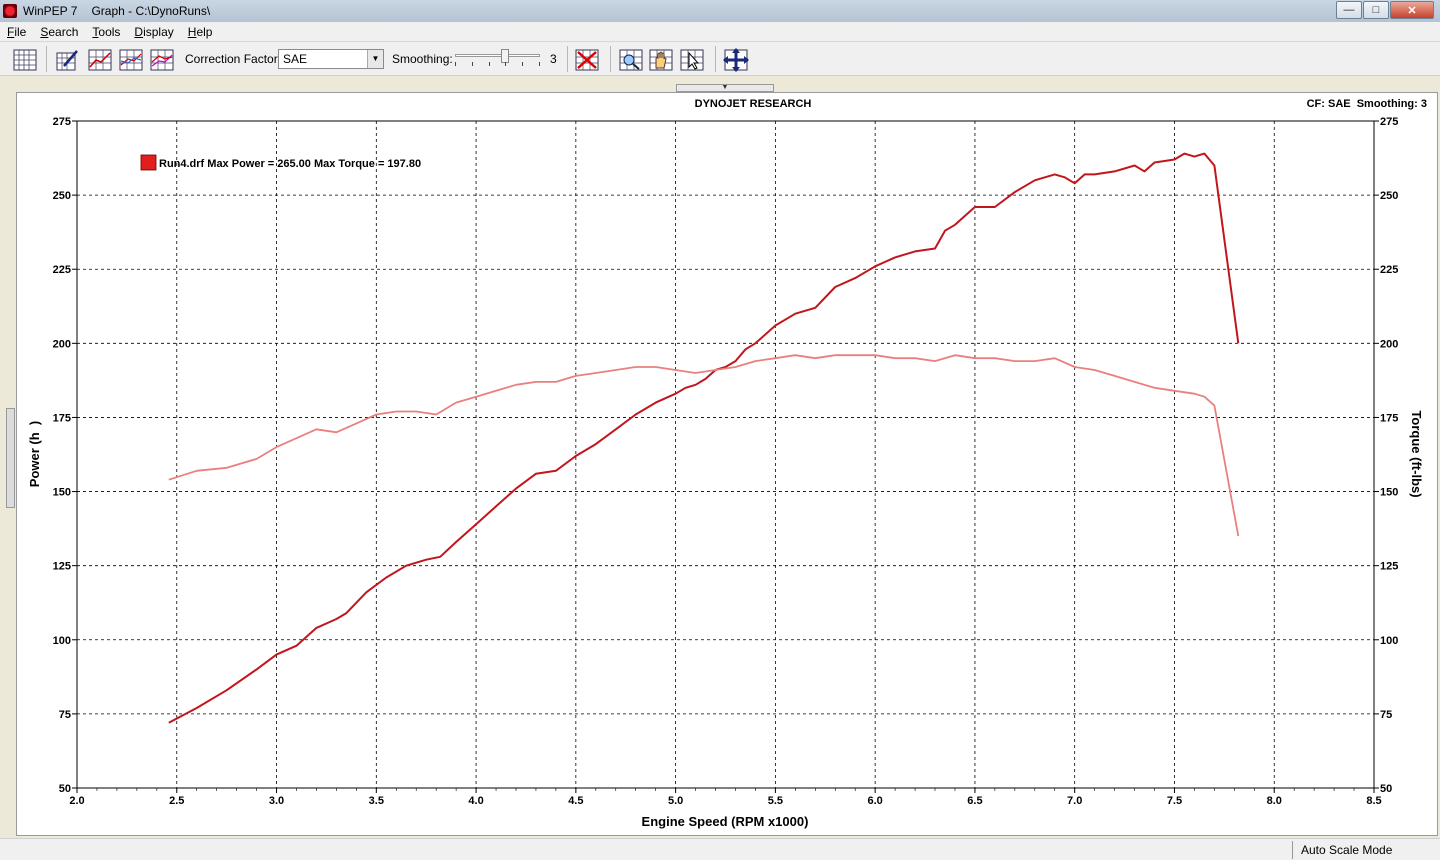  Describe the element at coordinates (775, 801) in the screenshot. I see `x-tick-label: 5.5` at that location.